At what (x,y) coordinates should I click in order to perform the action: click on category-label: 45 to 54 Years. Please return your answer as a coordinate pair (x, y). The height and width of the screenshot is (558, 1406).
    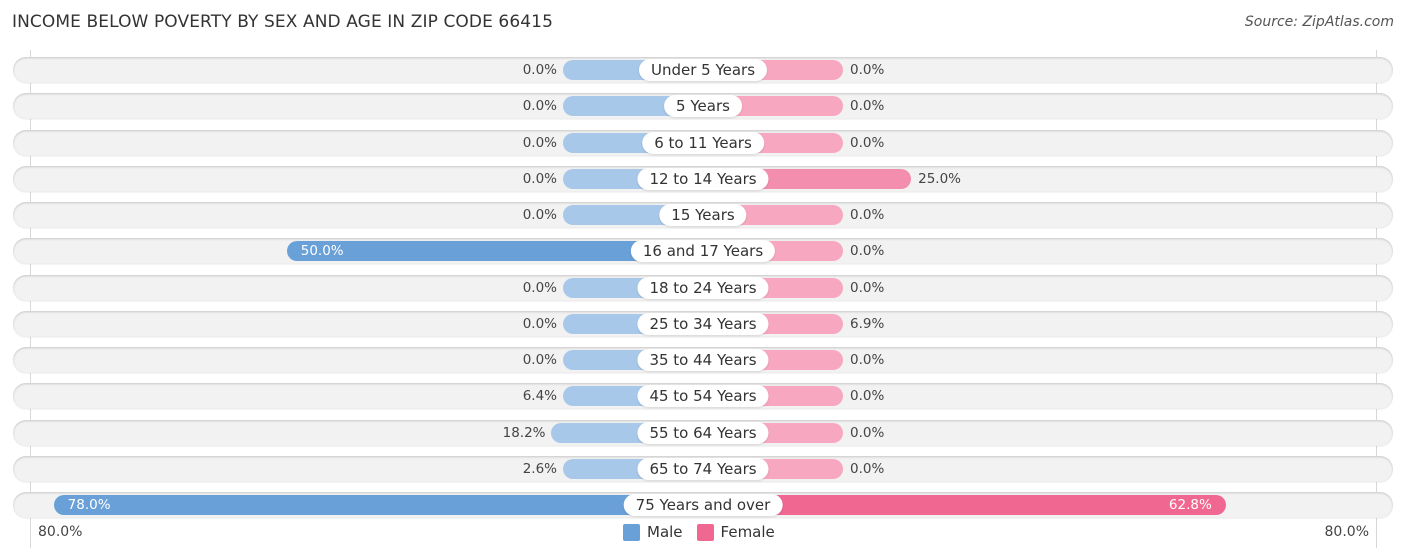
    Looking at the image, I should click on (703, 396).